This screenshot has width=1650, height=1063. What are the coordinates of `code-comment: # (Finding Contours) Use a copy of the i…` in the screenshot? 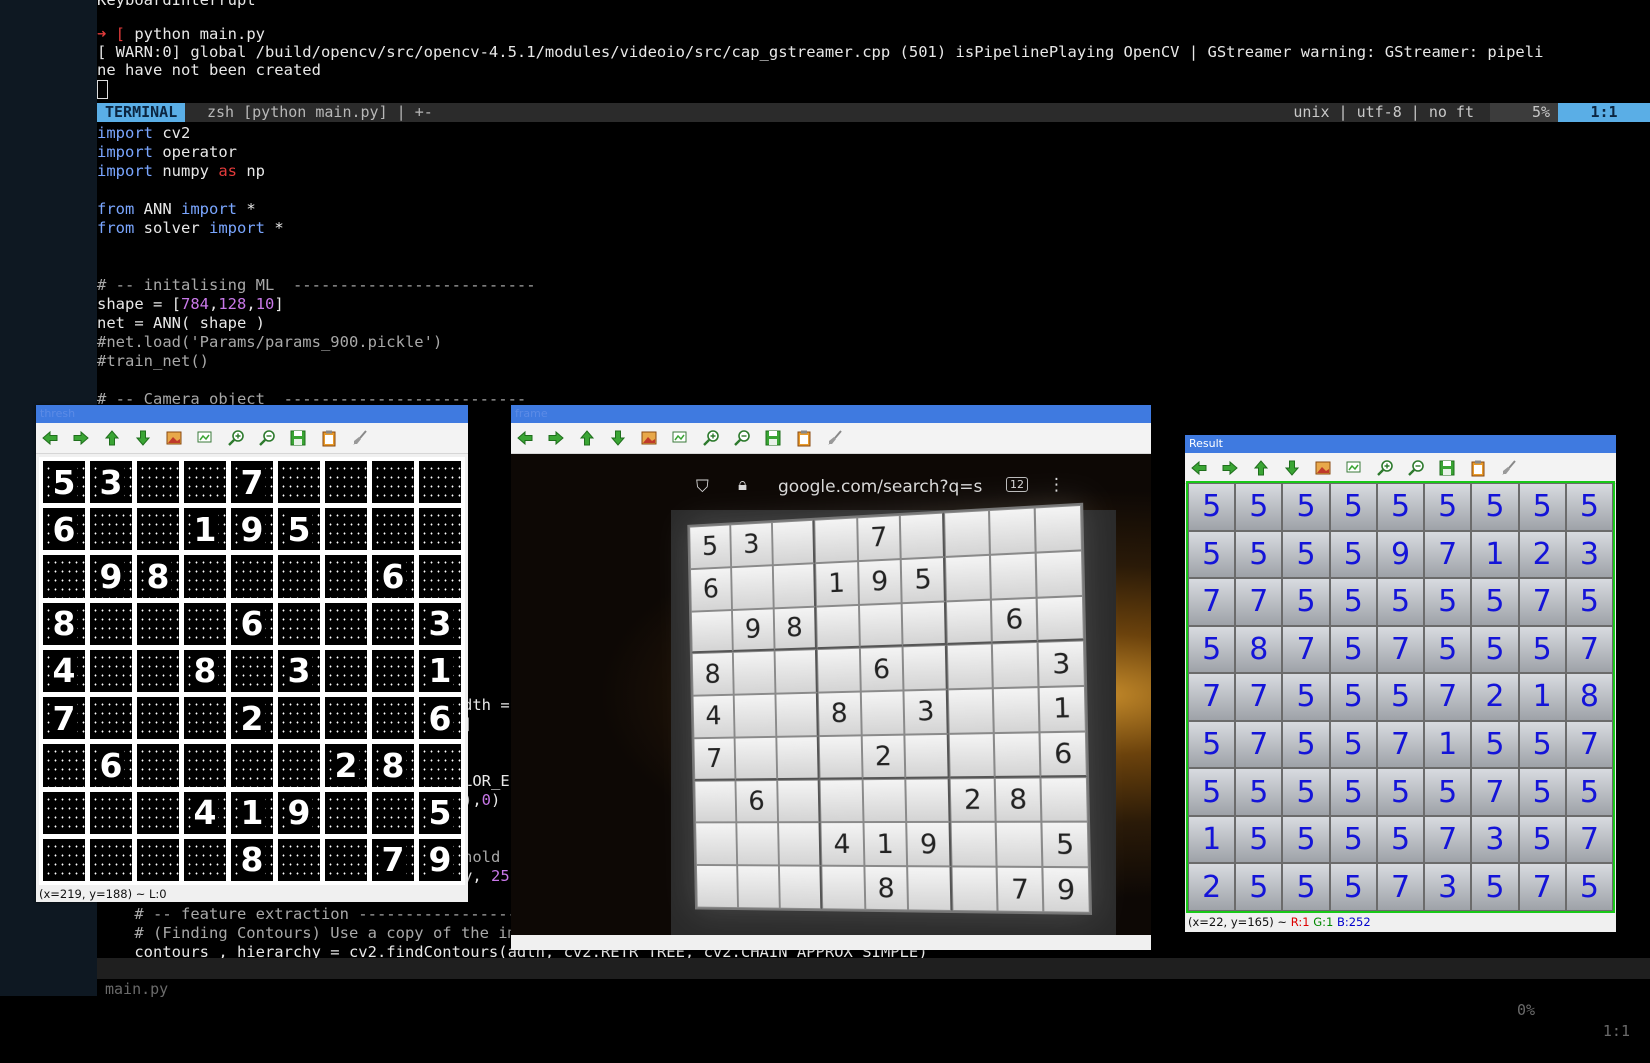 It's located at (321, 933).